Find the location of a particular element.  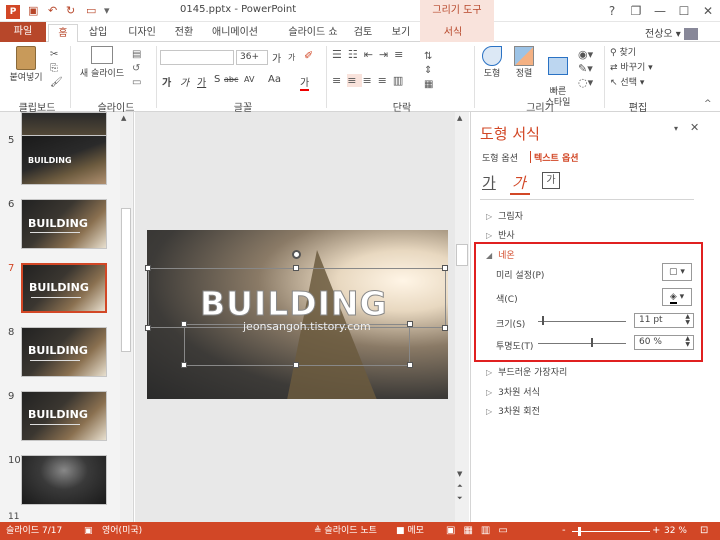

paste-button: 붙여넣기 is located at coordinates (26, 65).